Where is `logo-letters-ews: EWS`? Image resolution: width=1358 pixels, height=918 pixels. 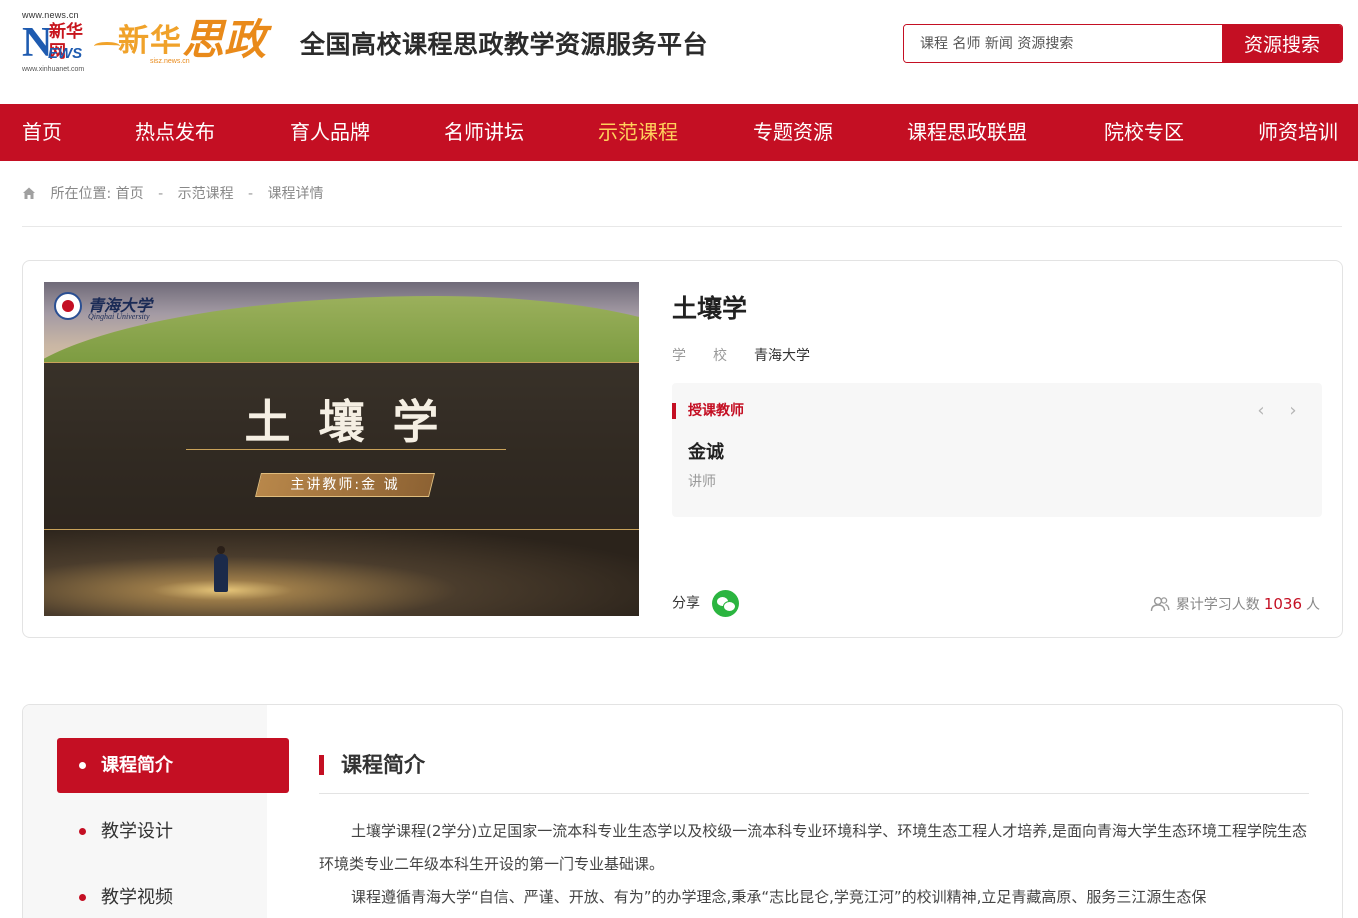 logo-letters-ews: EWS is located at coordinates (65, 53).